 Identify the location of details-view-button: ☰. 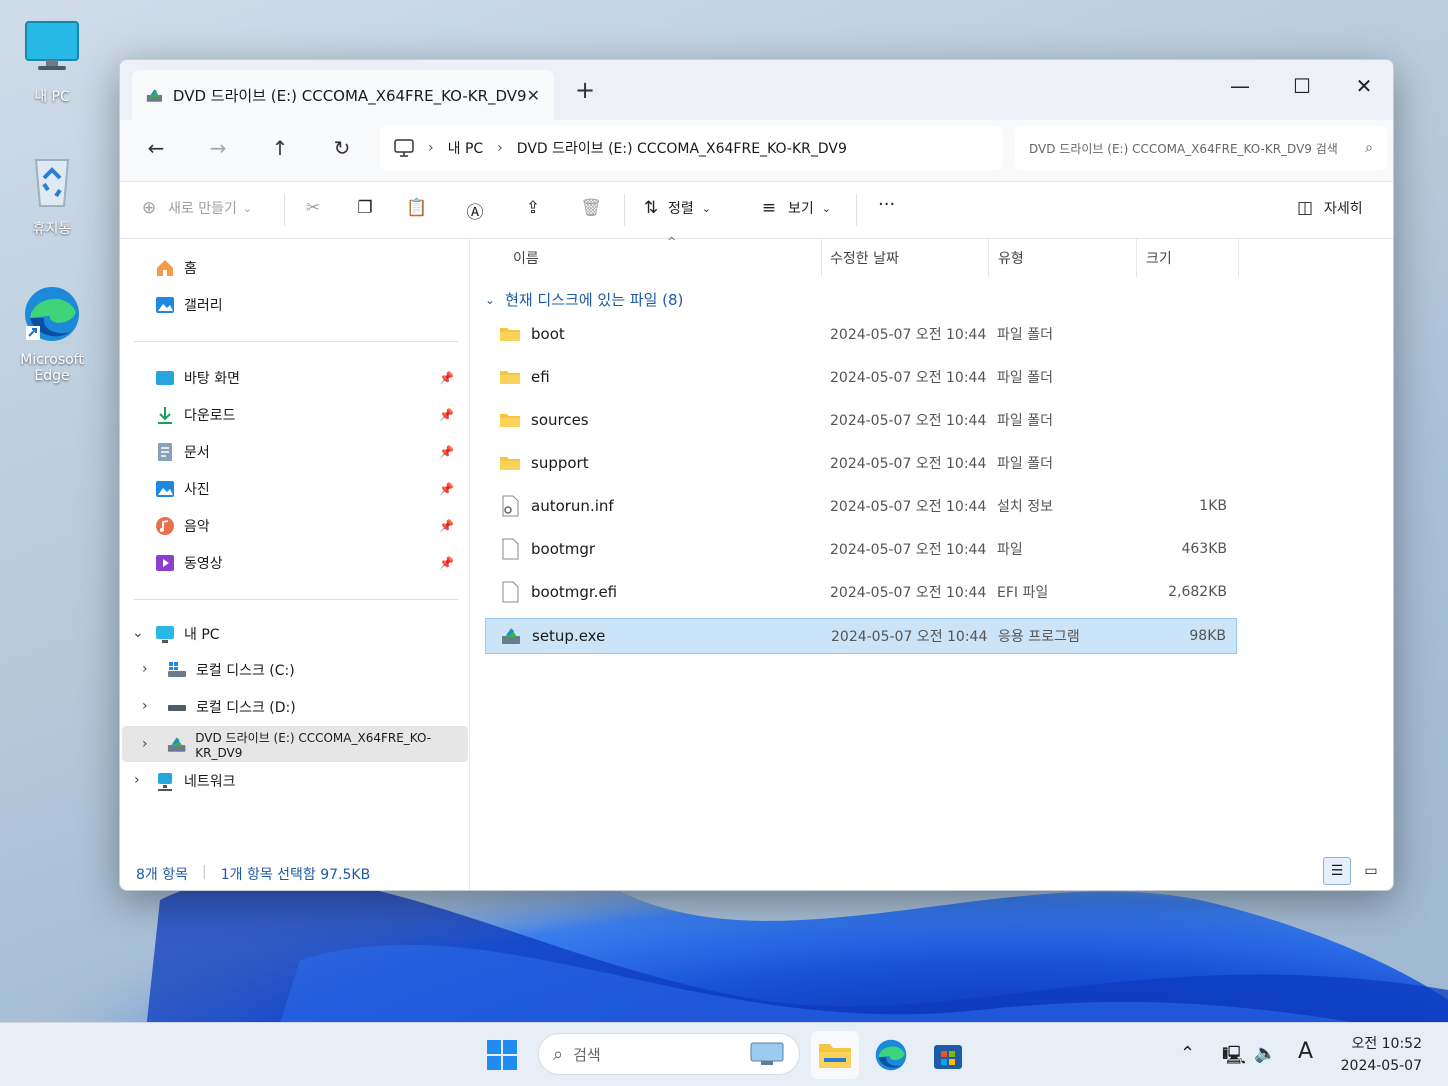
(1337, 871).